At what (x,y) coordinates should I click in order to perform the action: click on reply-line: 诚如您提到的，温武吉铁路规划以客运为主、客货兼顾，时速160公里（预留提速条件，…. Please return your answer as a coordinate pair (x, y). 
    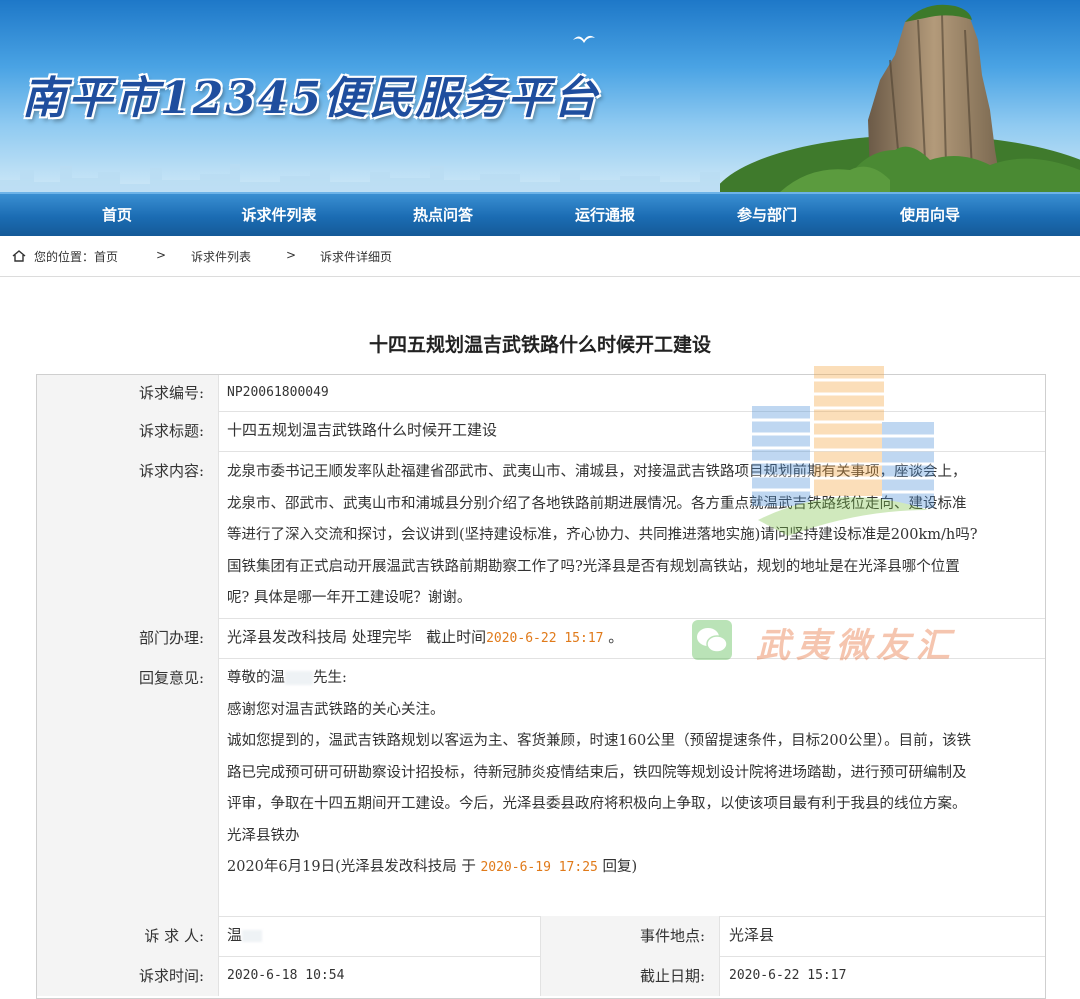
    Looking at the image, I should click on (599, 741).